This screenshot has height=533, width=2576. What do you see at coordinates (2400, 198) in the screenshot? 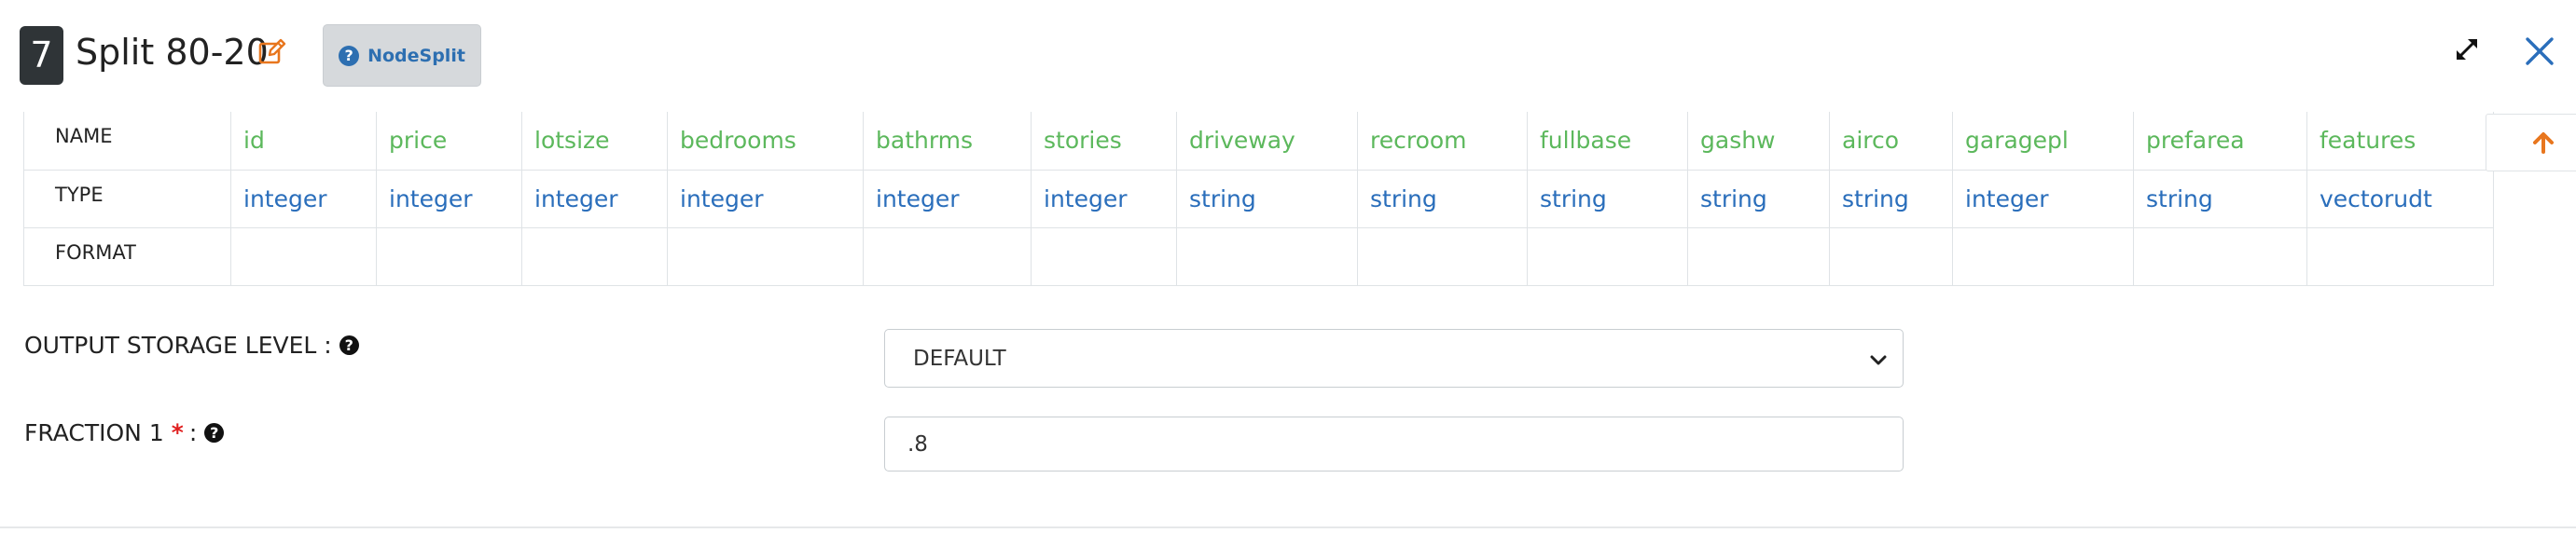
I see `column-type: vectorudt` at bounding box center [2400, 198].